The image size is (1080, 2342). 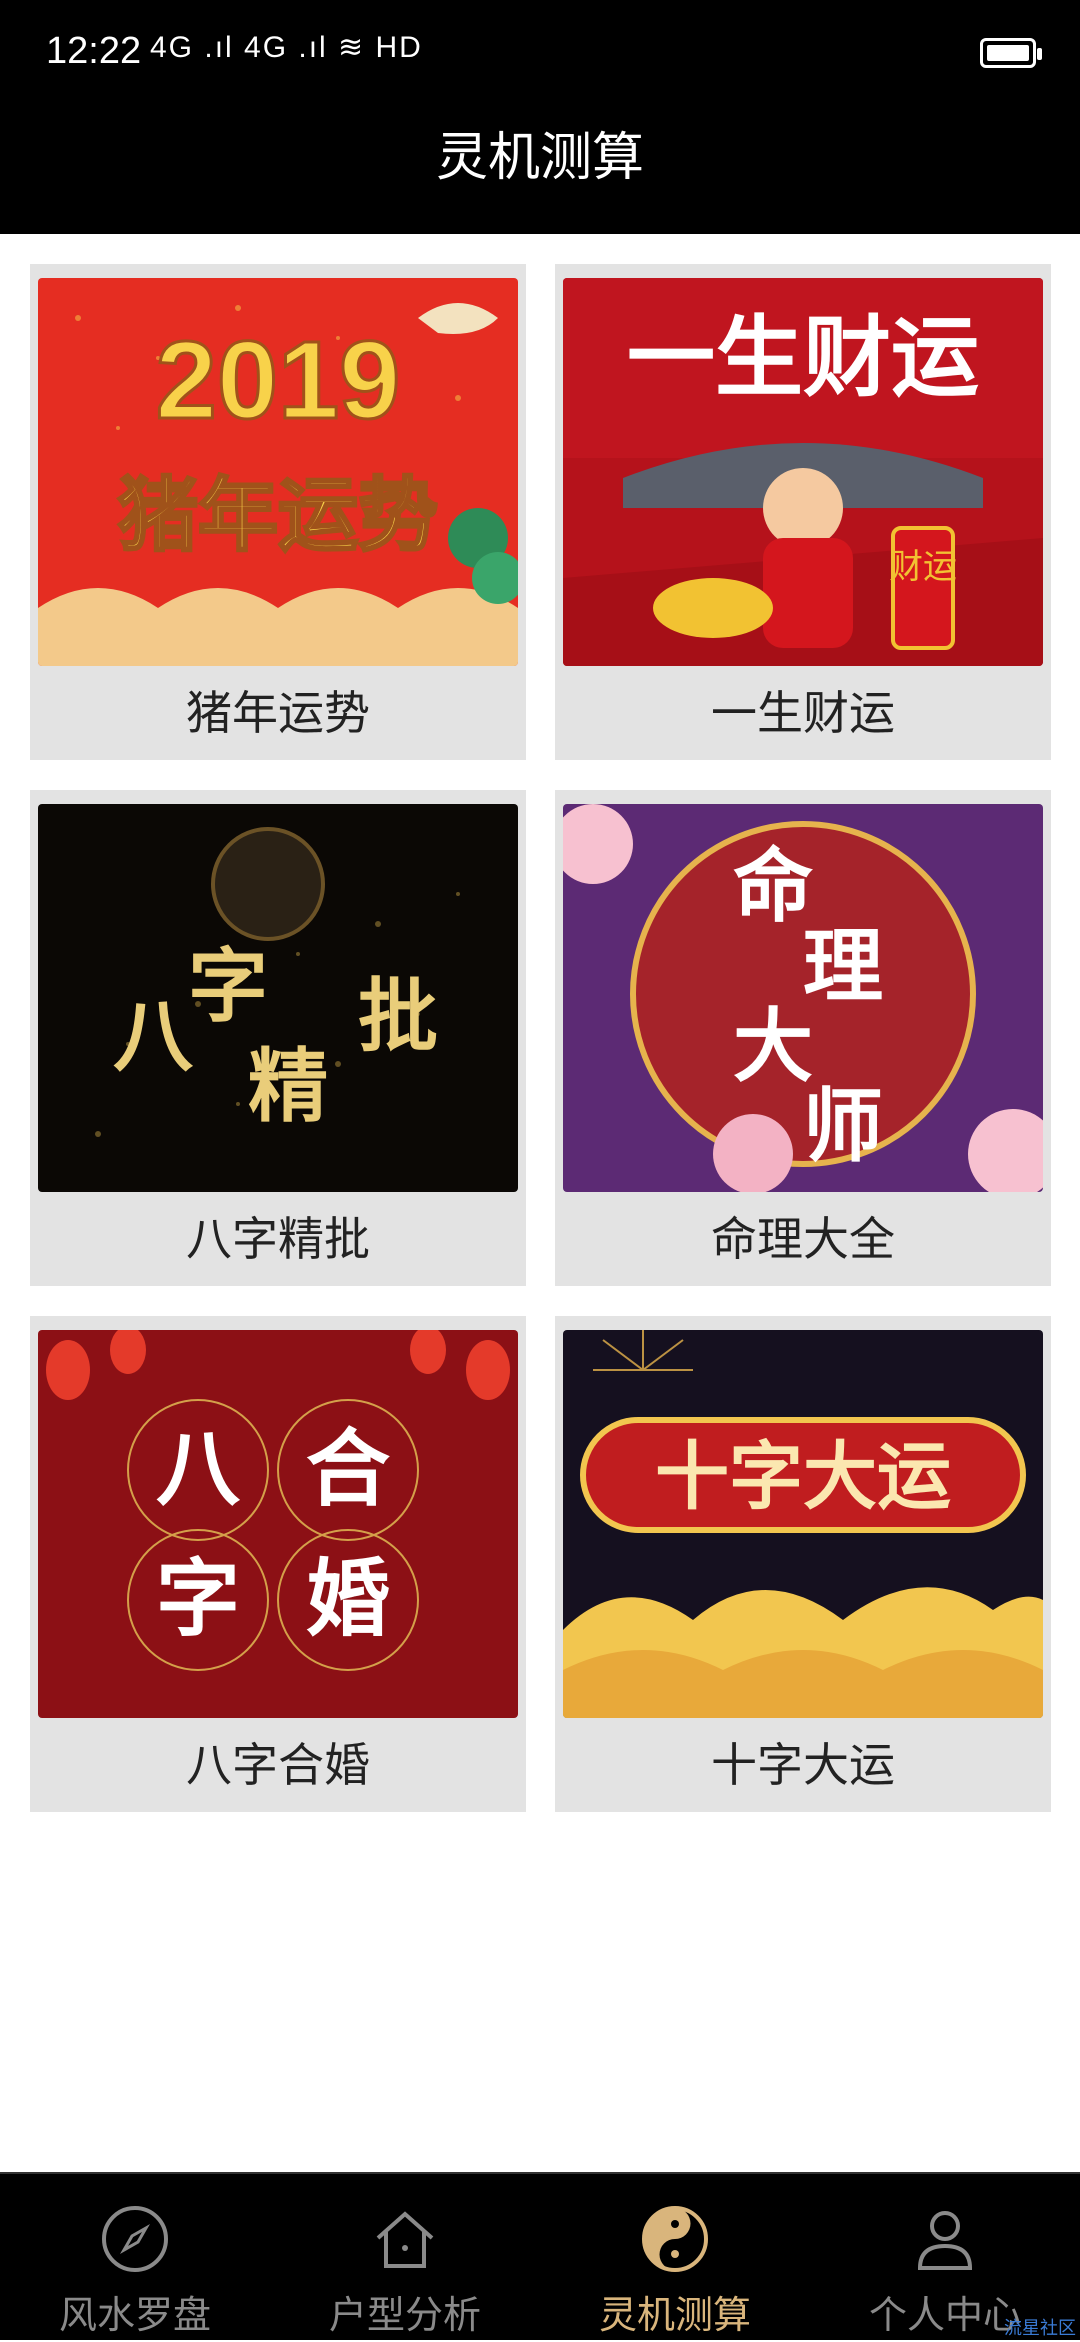 I want to click on card-lifetime-wealth: 财运 一生财运 一生财运, so click(x=803, y=512).